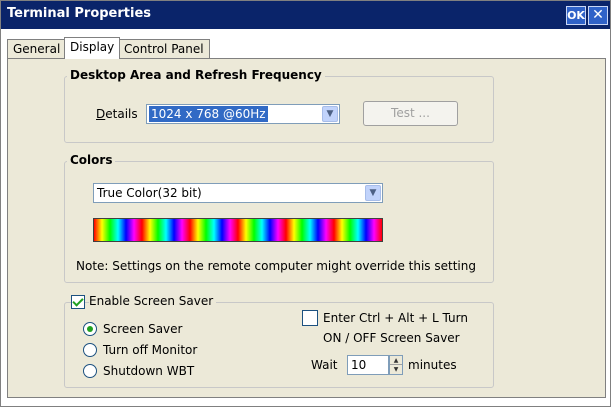 The height and width of the screenshot is (407, 611). Describe the element at coordinates (396, 369) in the screenshot. I see `spin-down-icon: ▼` at that location.